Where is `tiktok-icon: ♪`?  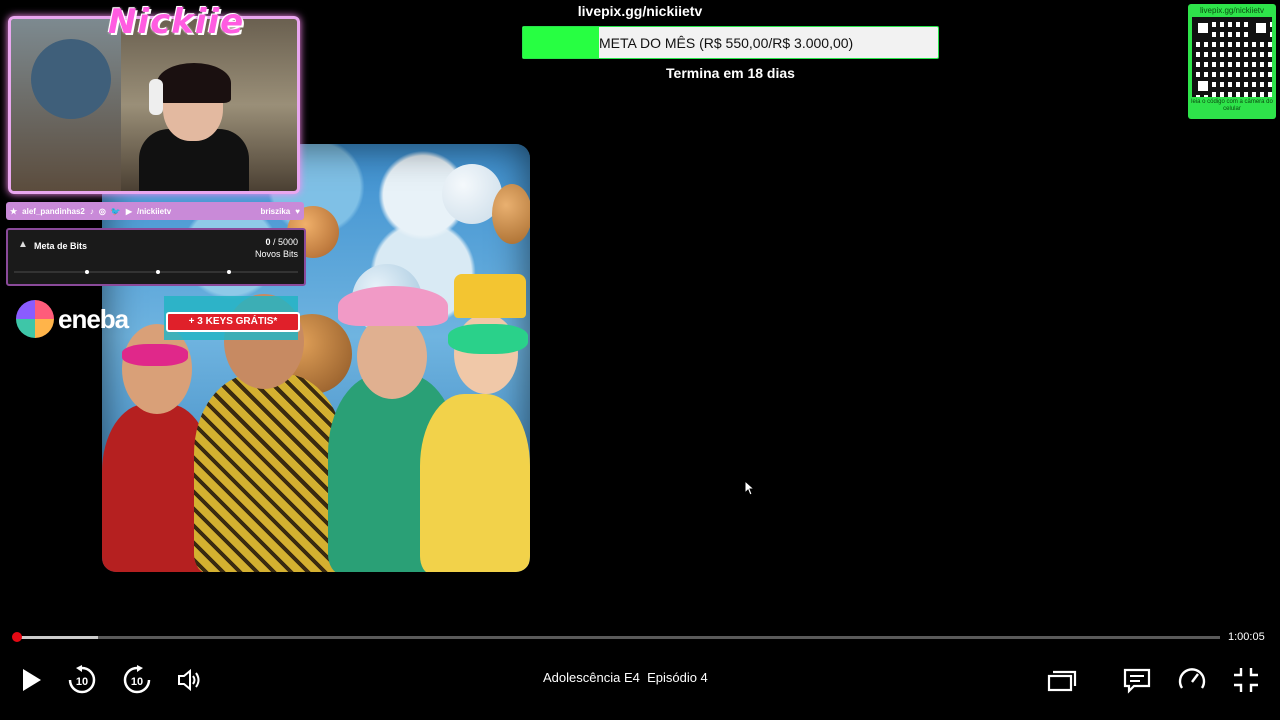
tiktok-icon: ♪ is located at coordinates (91, 211).